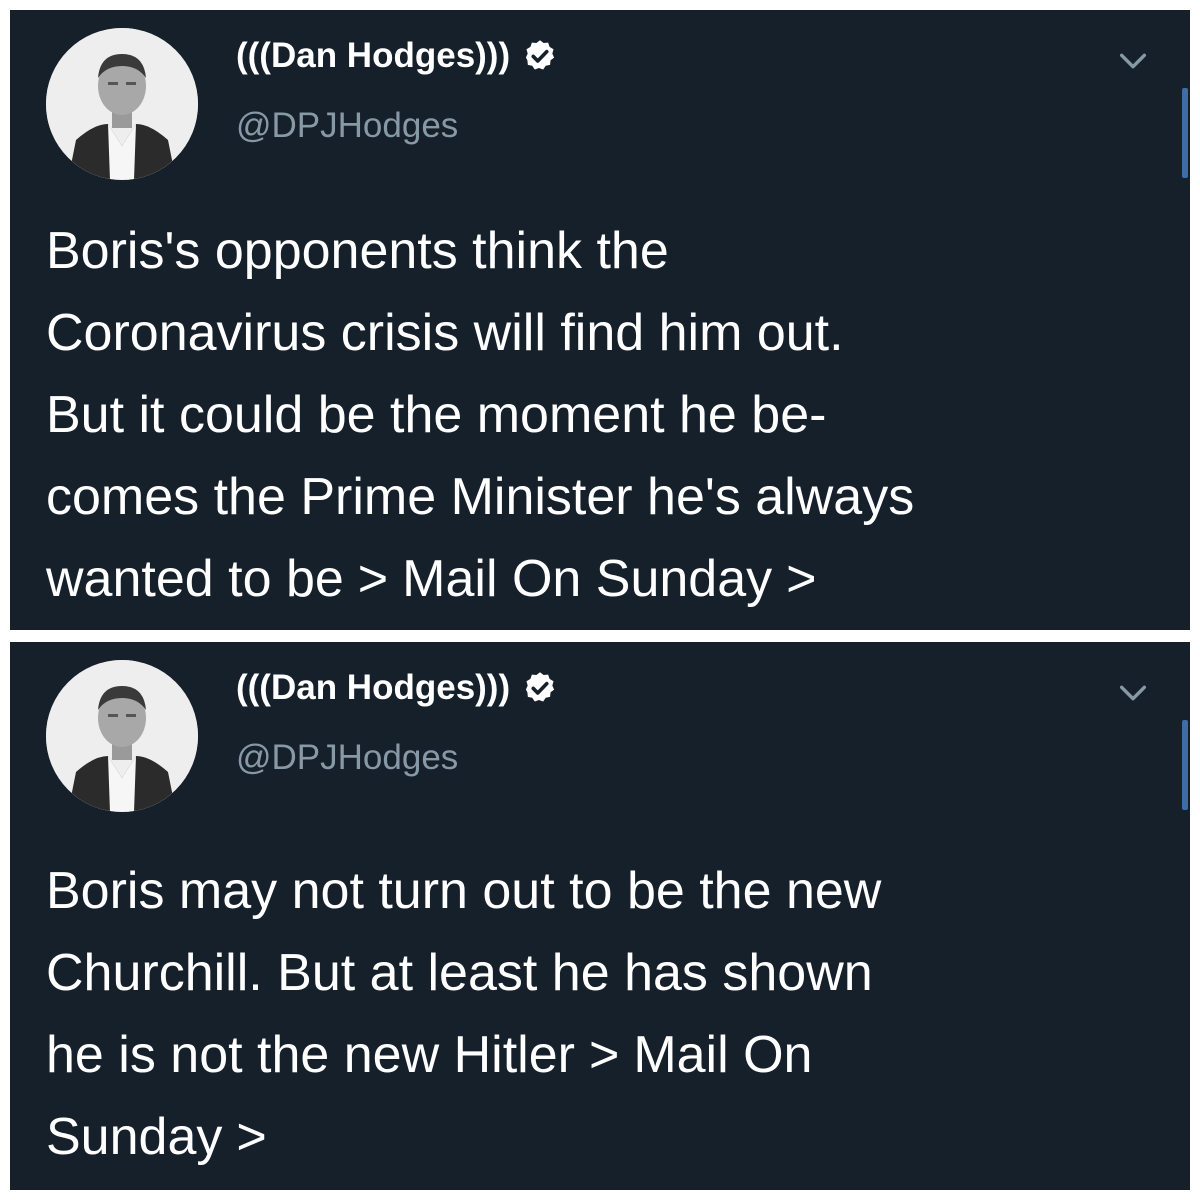 The width and height of the screenshot is (1200, 1200). What do you see at coordinates (587, 579) in the screenshot?
I see `source-link: Mail On Sunday` at bounding box center [587, 579].